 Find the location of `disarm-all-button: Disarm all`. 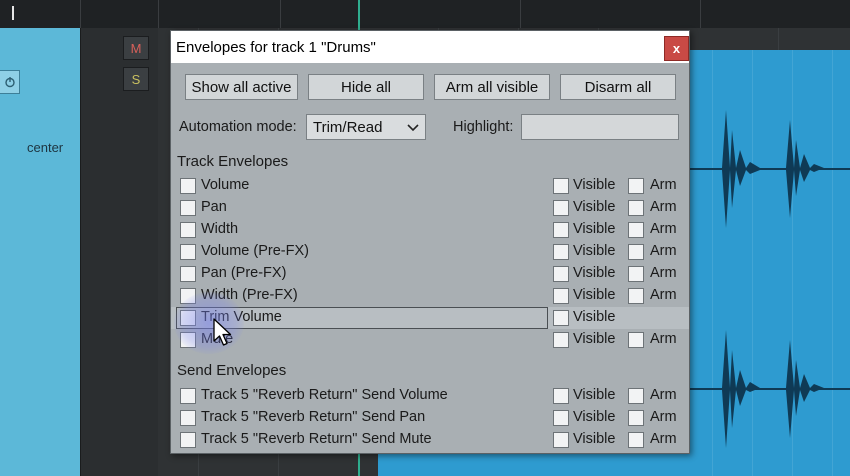

disarm-all-button: Disarm all is located at coordinates (618, 87).